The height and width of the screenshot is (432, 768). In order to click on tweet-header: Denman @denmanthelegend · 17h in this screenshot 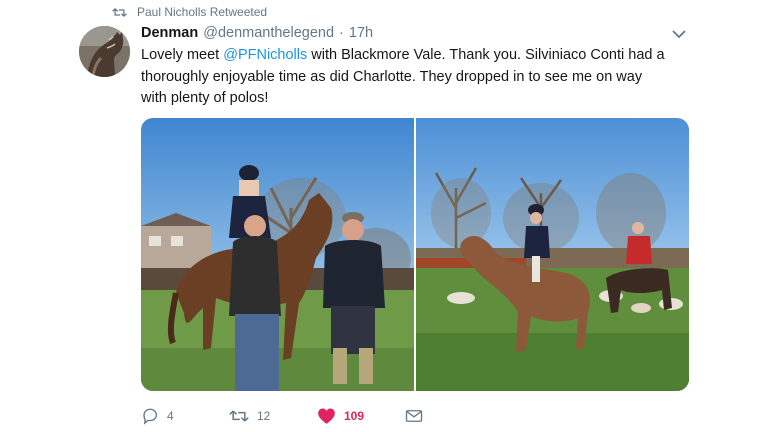, I will do `click(257, 34)`.